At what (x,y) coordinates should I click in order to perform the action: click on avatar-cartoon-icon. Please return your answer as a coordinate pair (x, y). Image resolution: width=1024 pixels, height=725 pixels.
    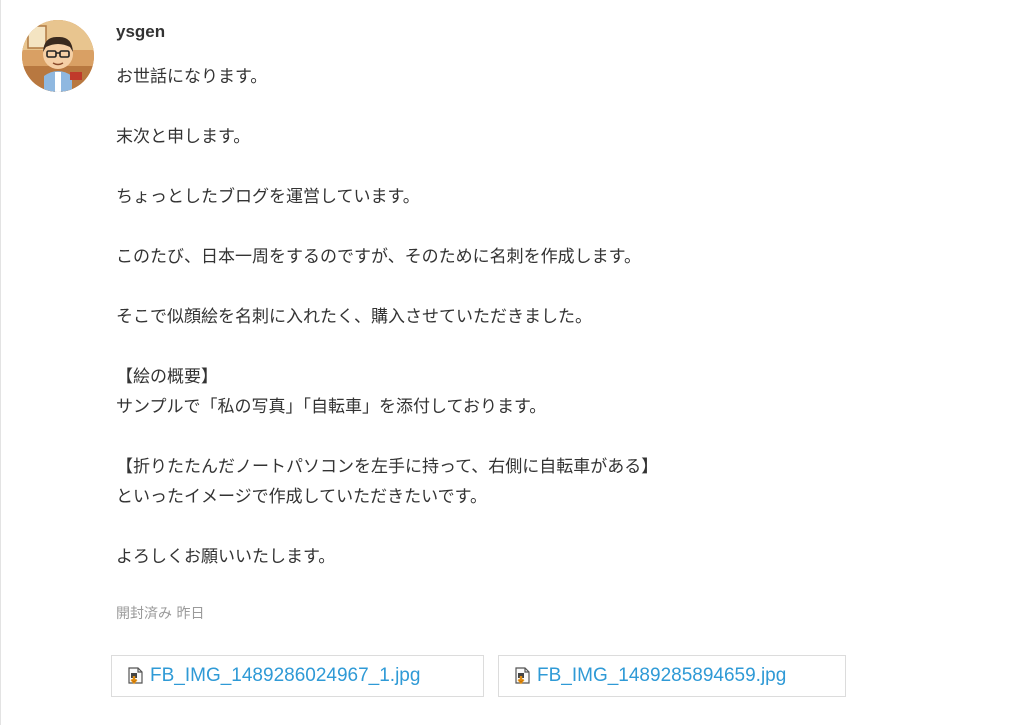
    Looking at the image, I should click on (58, 56).